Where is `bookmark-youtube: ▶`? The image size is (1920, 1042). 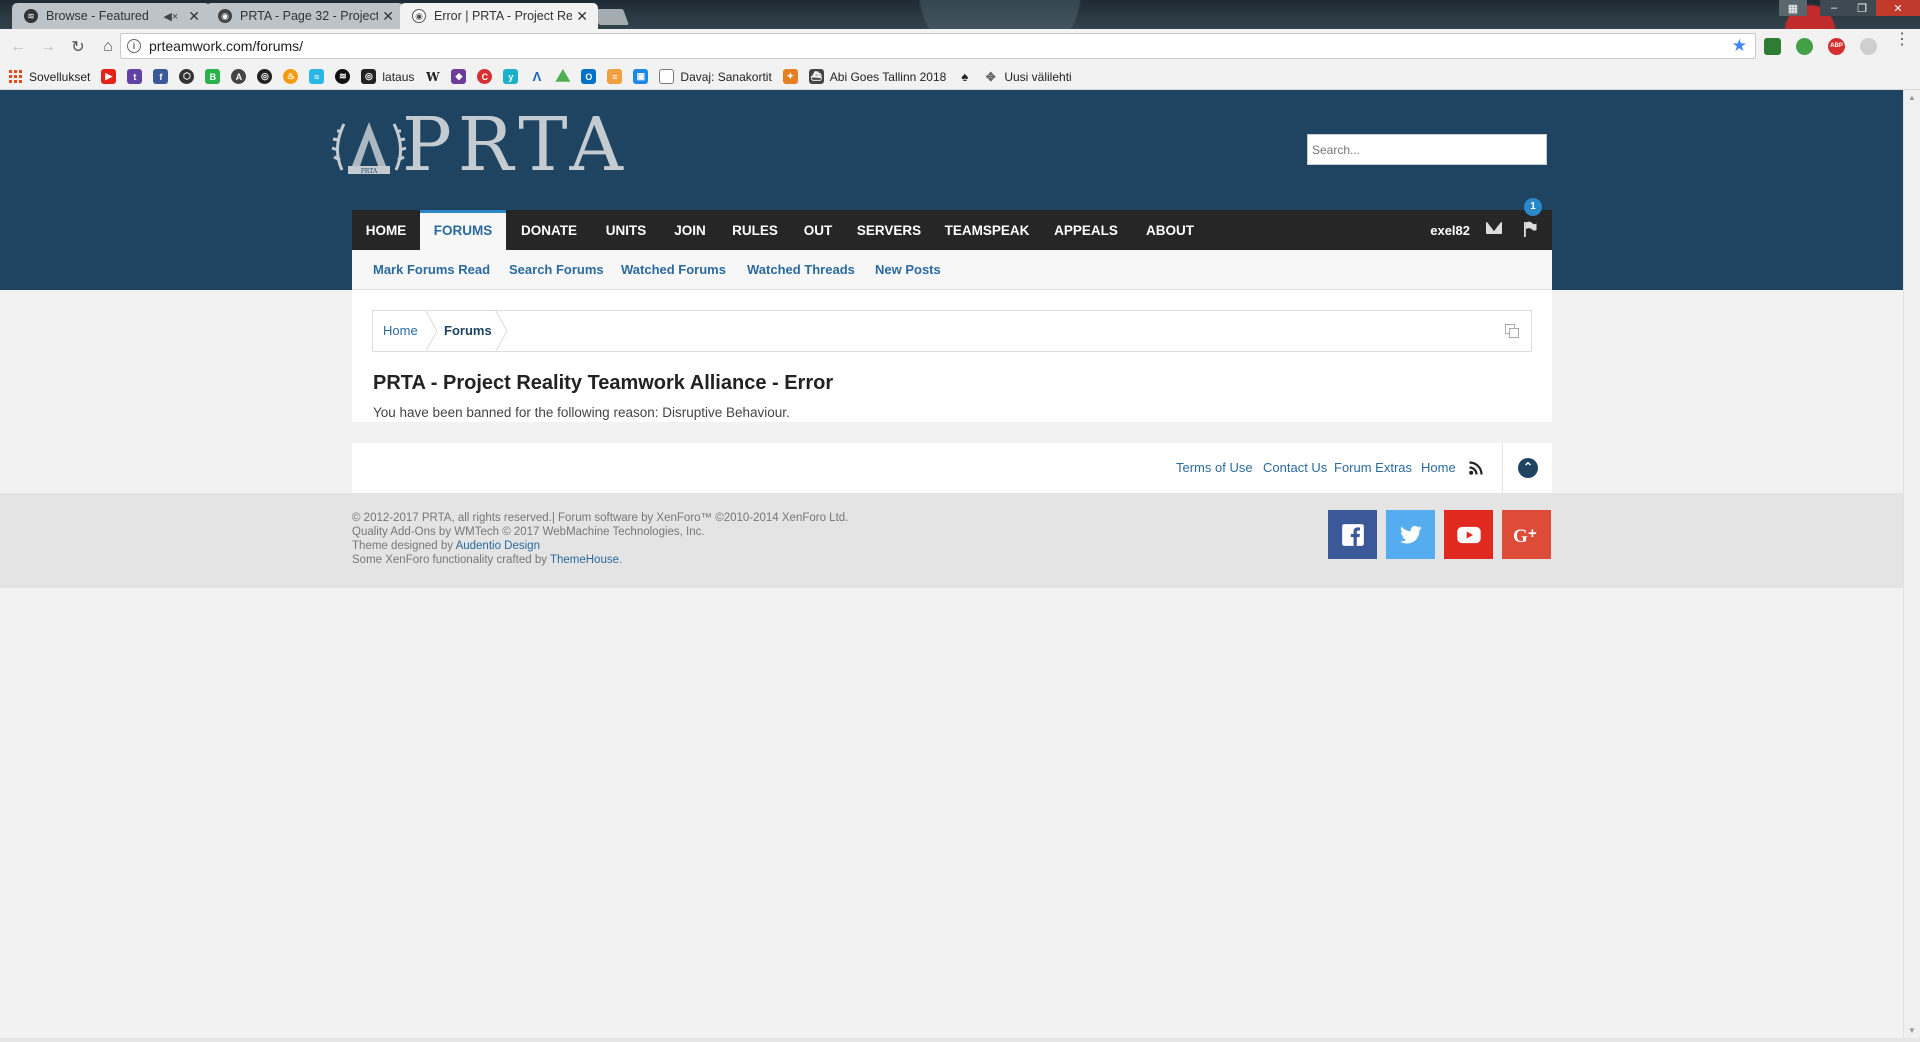
bookmark-youtube: ▶ is located at coordinates (109, 76).